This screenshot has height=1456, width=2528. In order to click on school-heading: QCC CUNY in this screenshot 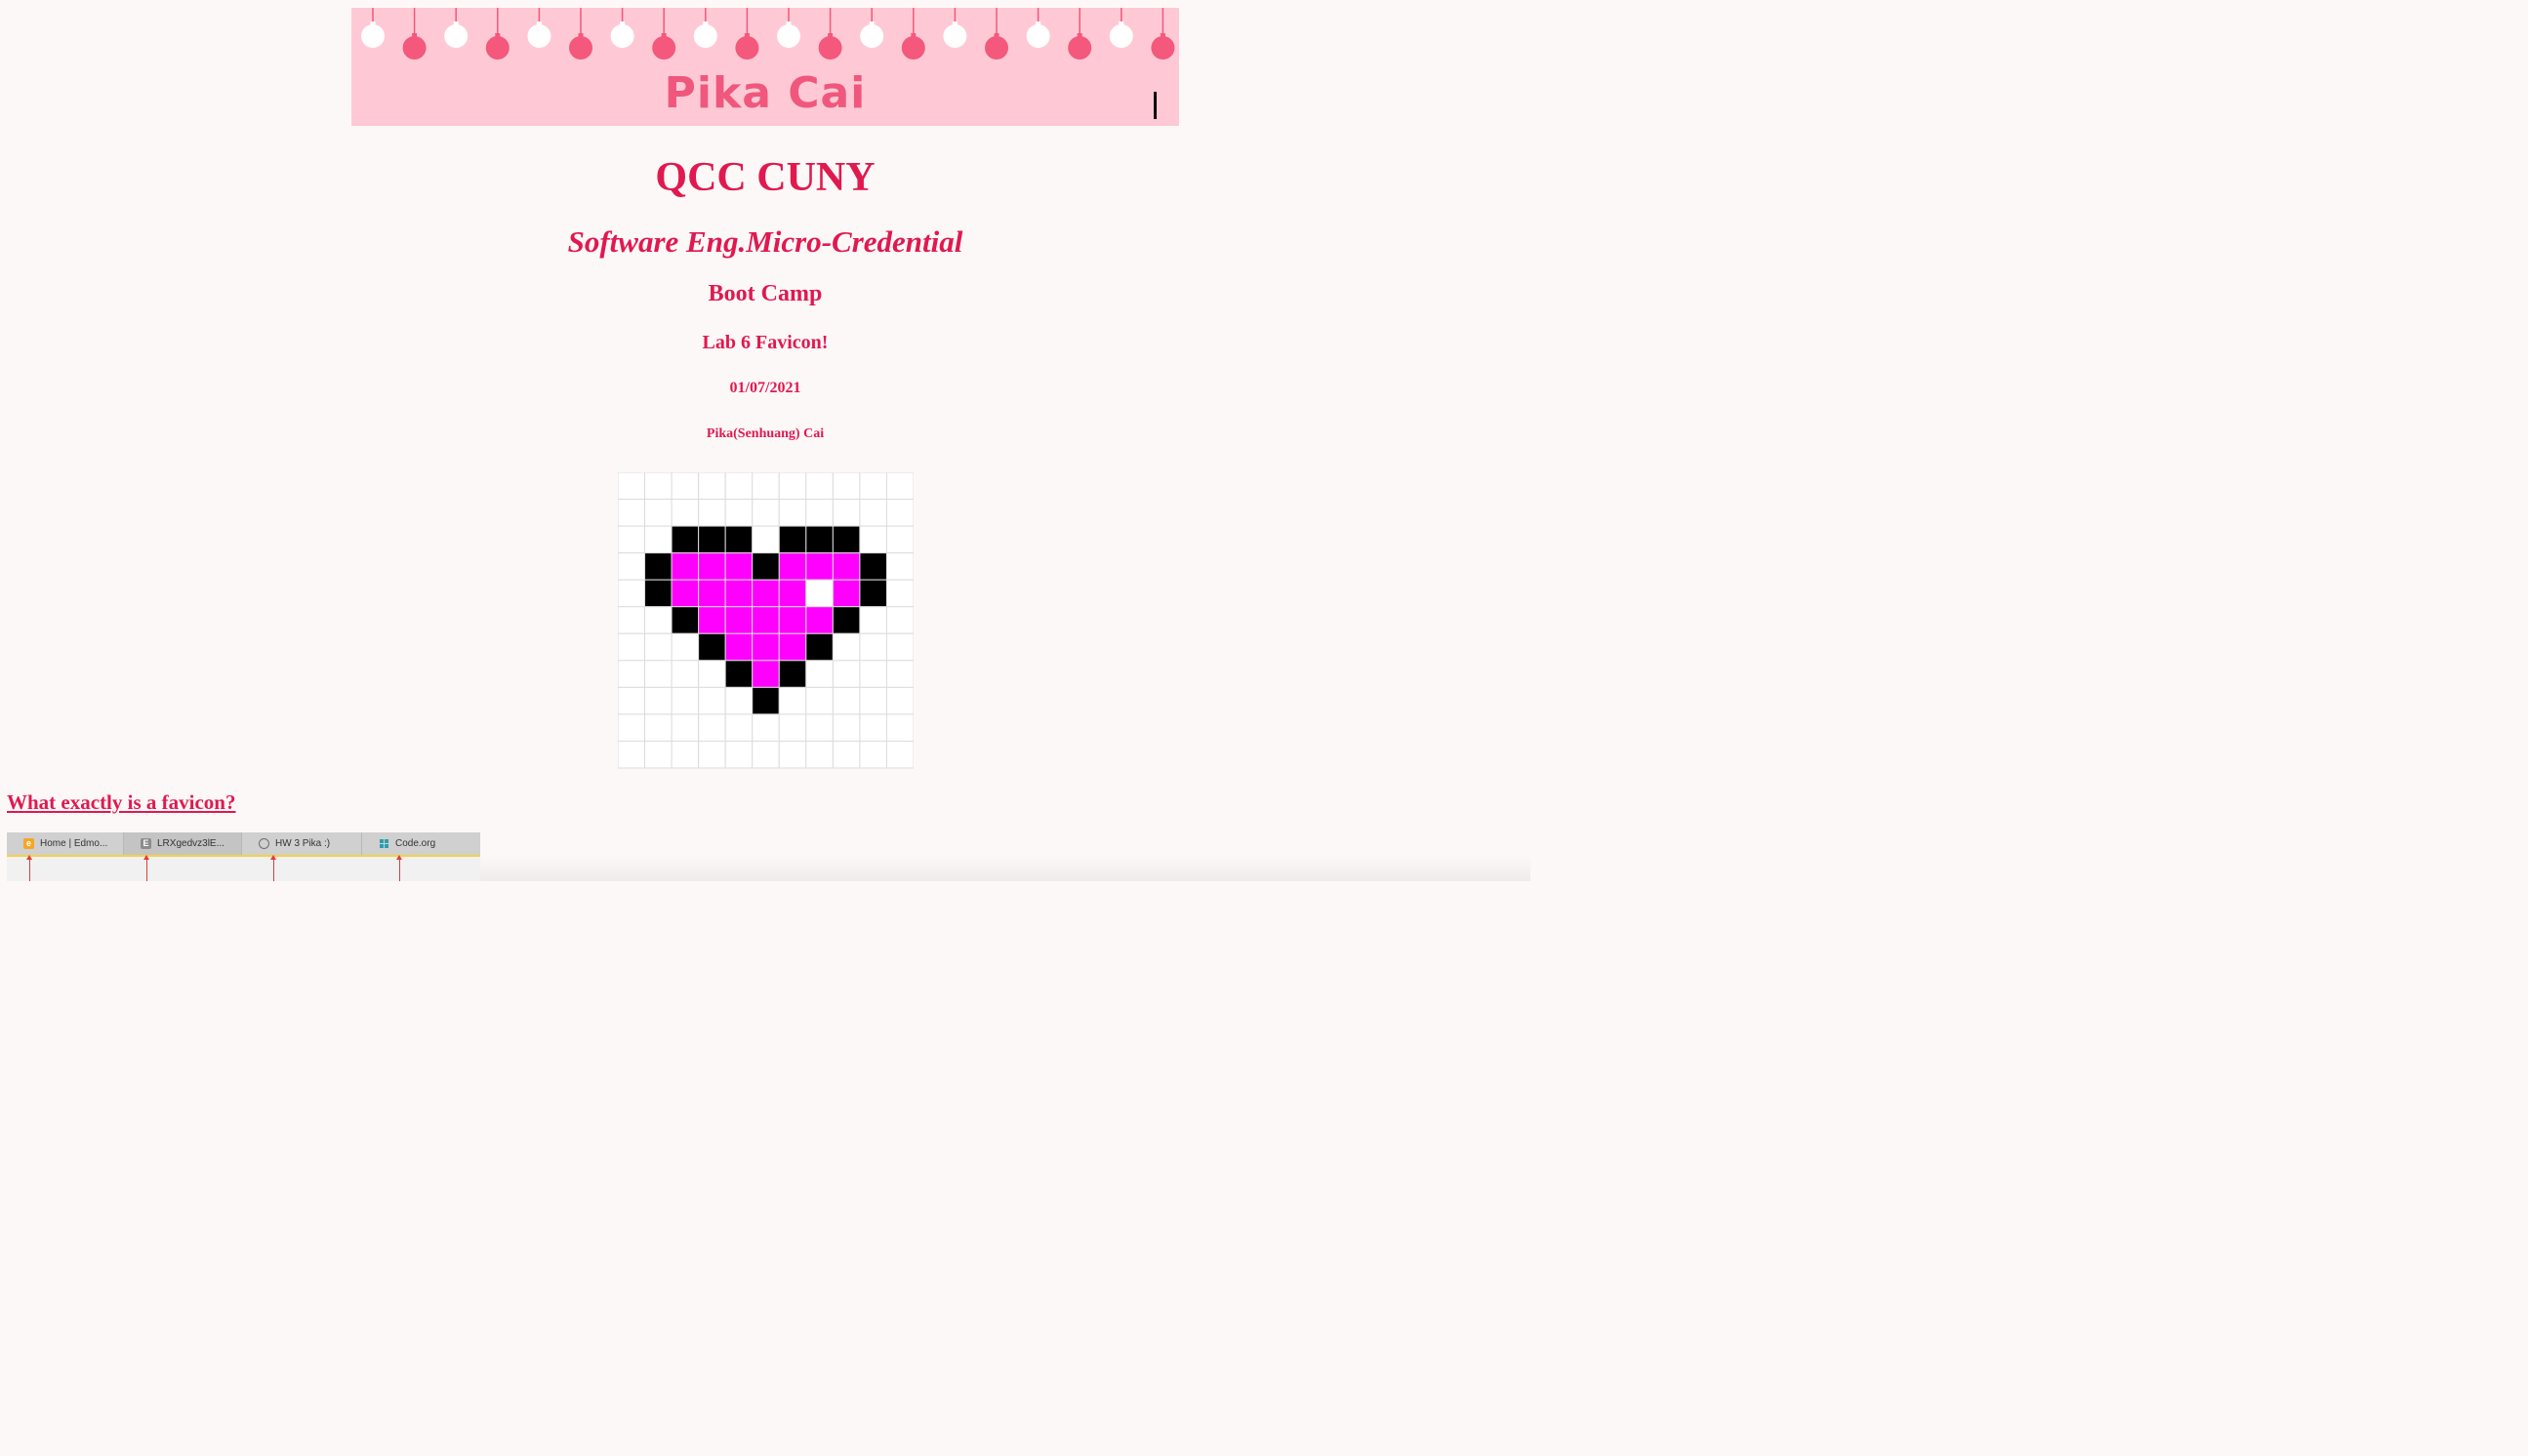, I will do `click(765, 177)`.